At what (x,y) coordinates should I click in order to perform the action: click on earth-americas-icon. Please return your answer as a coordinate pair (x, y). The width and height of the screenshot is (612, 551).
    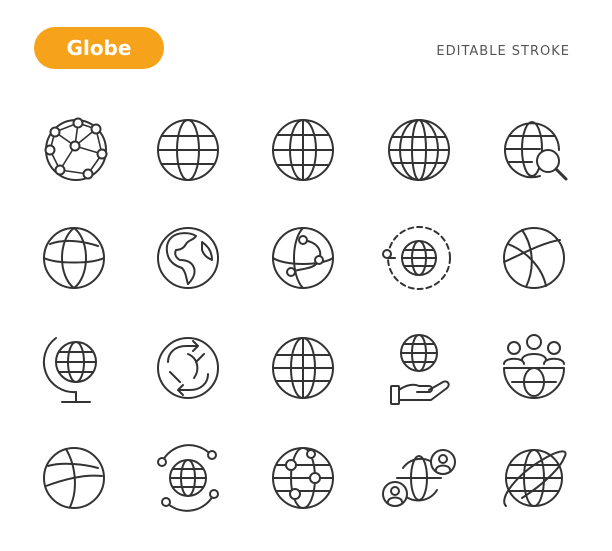
    Looking at the image, I should click on (188, 258).